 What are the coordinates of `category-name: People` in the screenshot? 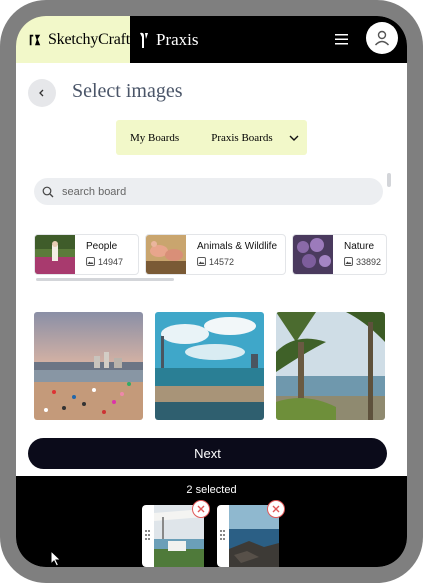 It's located at (102, 246).